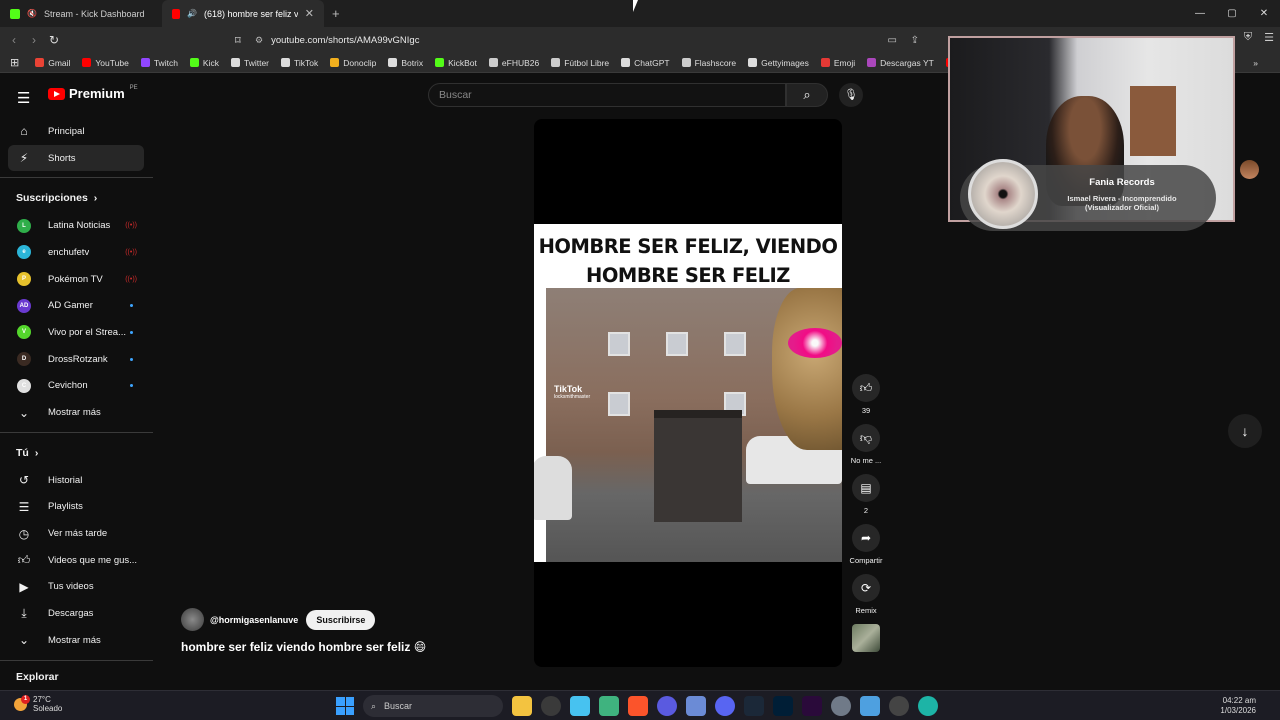 The image size is (1280, 720). I want to click on bookmark-icon: ⌑, so click(238, 40).